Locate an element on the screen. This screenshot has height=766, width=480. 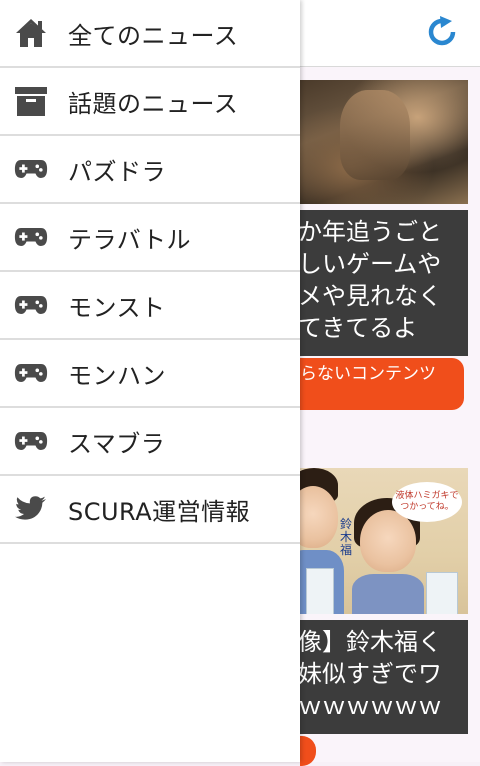
nav-item-label: パズドラ is located at coordinates (117, 171).